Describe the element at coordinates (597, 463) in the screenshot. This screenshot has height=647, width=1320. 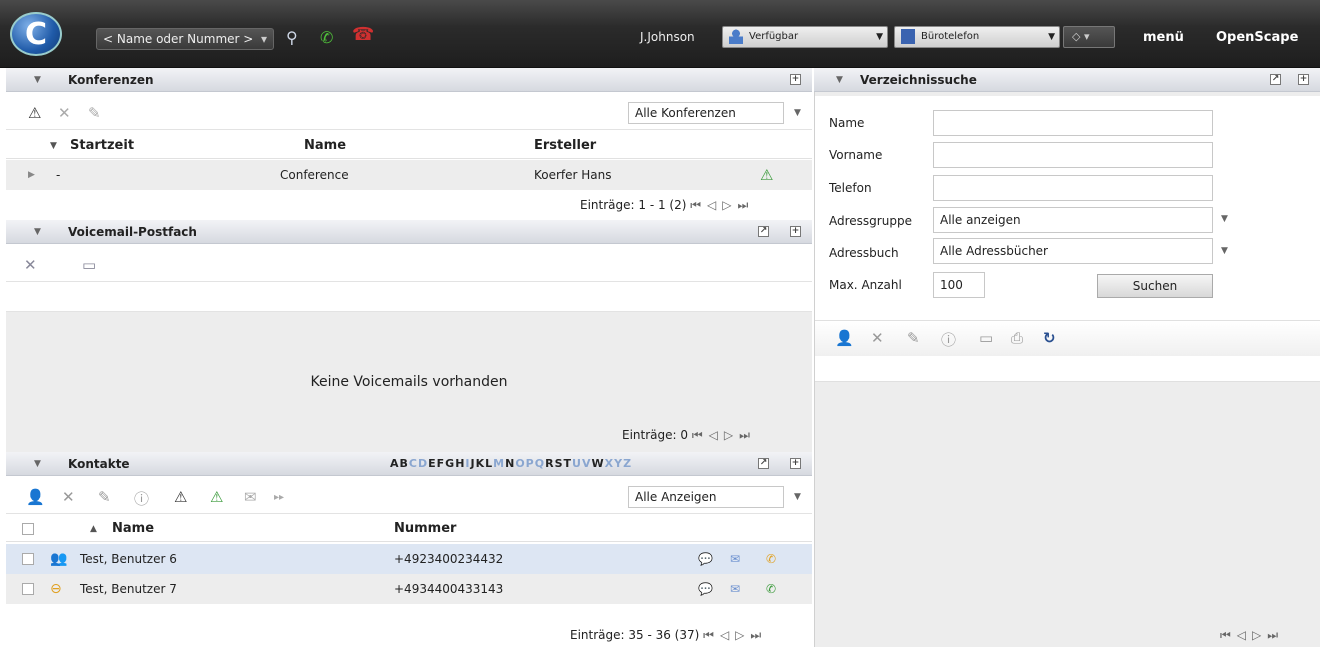
I see `alphabet-letter: W` at that location.